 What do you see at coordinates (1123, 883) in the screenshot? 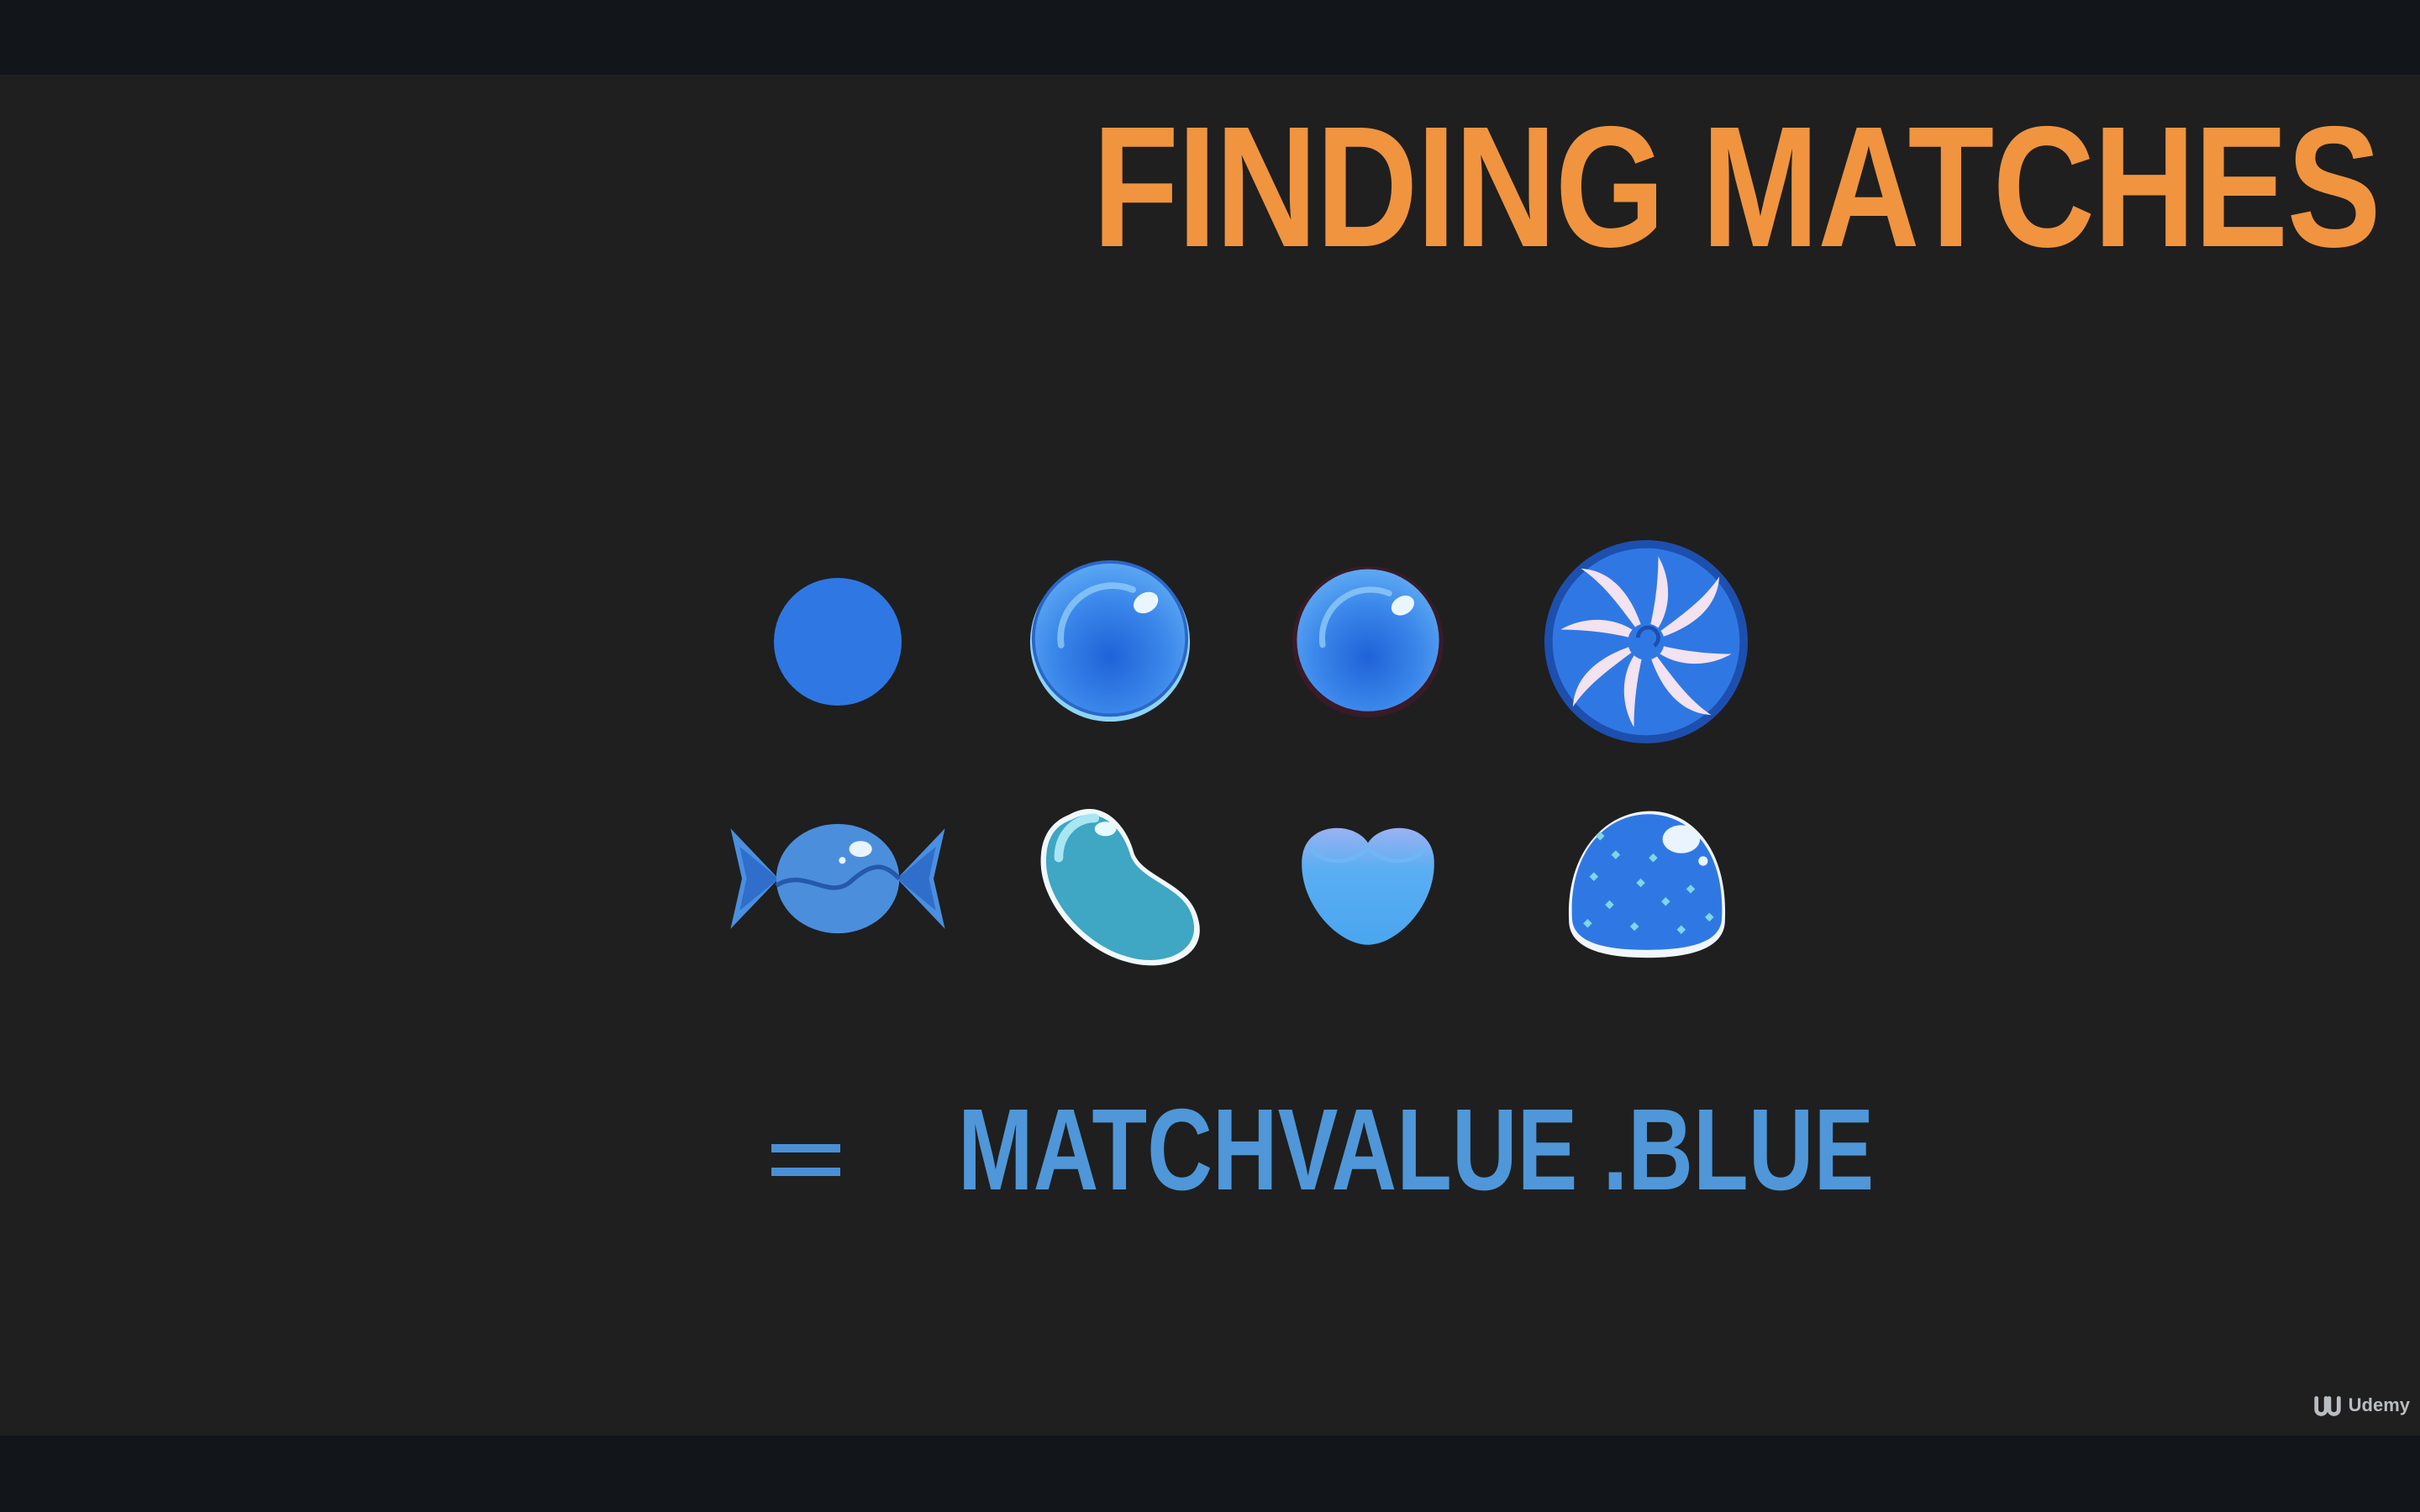
I see `blue-jellybean-icon` at bounding box center [1123, 883].